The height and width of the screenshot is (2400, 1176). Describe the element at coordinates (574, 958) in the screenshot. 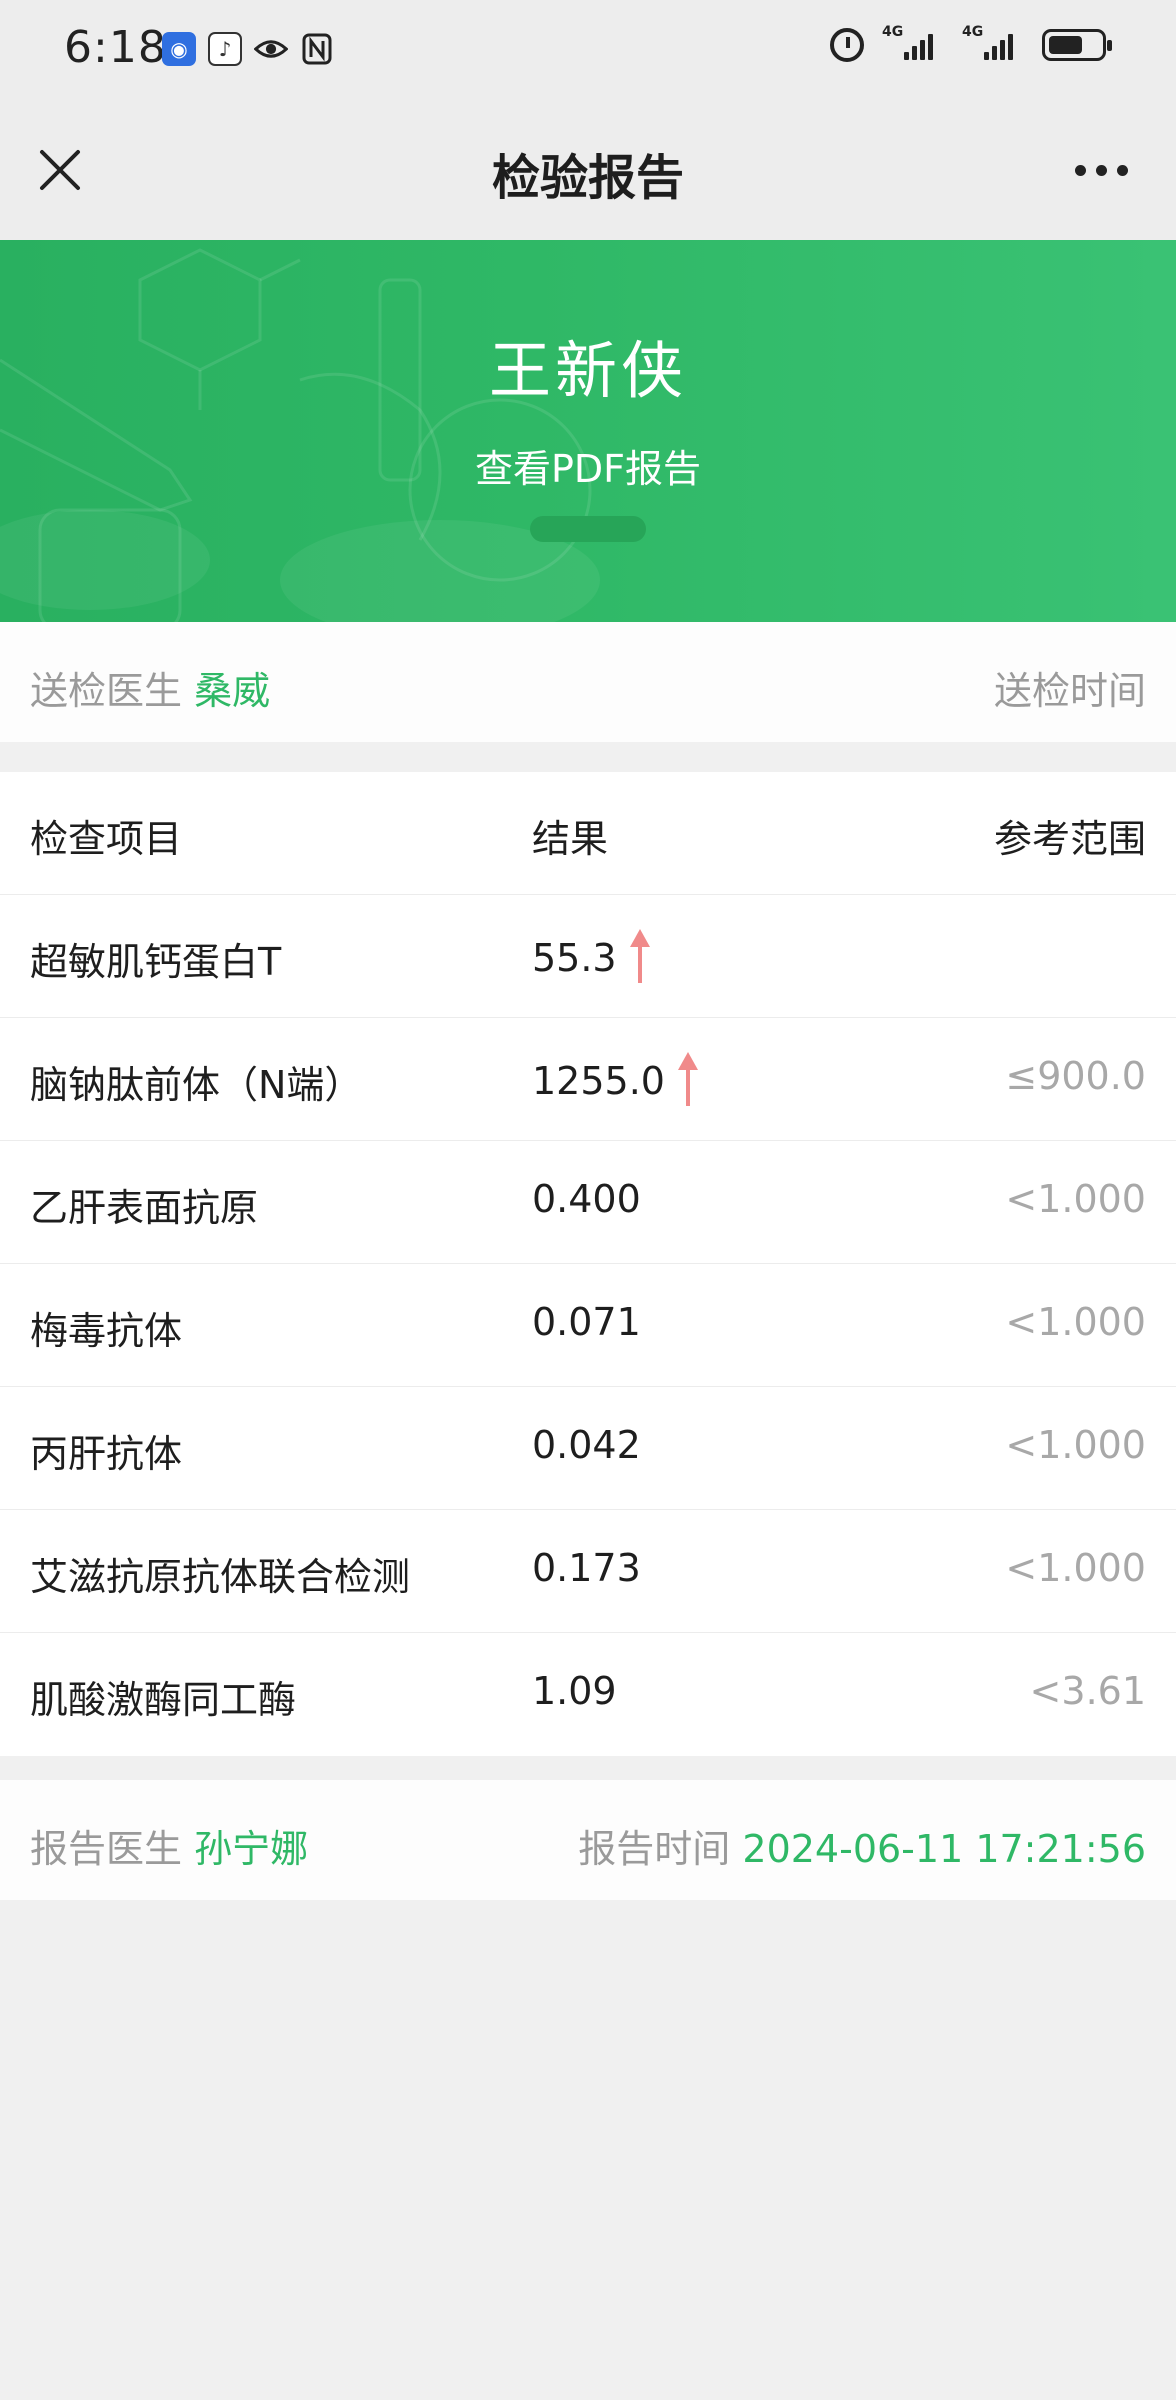

I see `row-result-value: 55.3` at that location.